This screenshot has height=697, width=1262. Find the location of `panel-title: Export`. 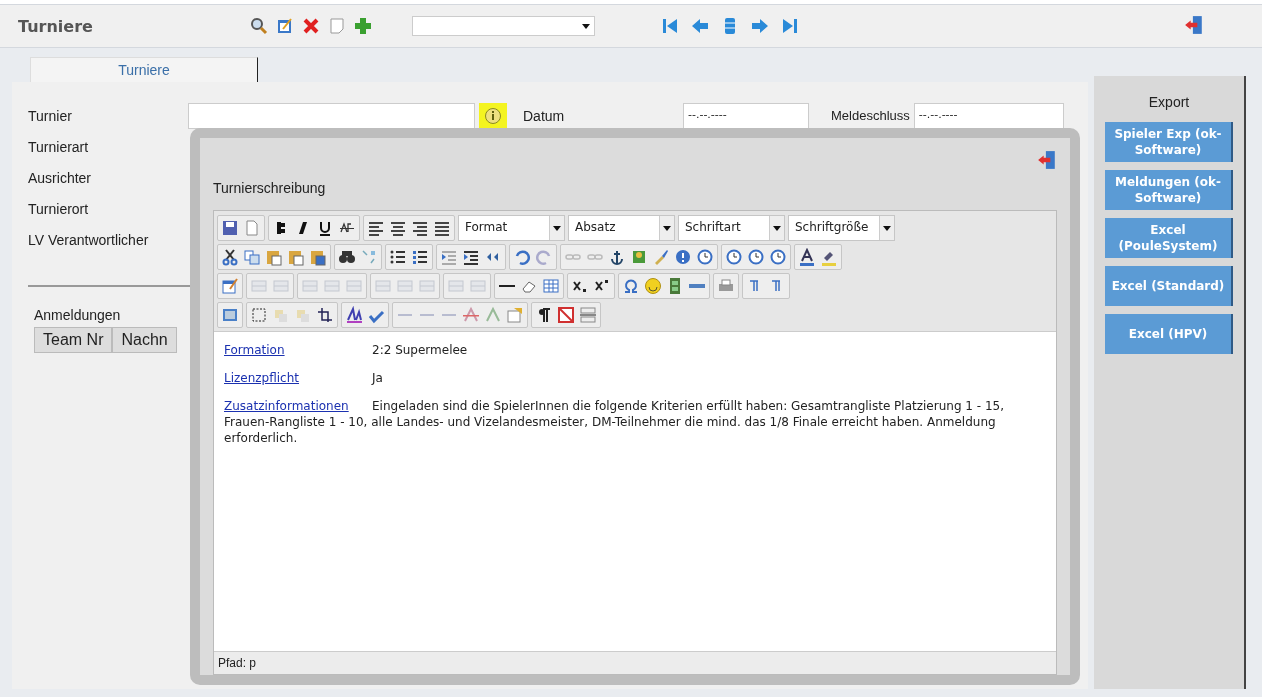

panel-title: Export is located at coordinates (1169, 102).